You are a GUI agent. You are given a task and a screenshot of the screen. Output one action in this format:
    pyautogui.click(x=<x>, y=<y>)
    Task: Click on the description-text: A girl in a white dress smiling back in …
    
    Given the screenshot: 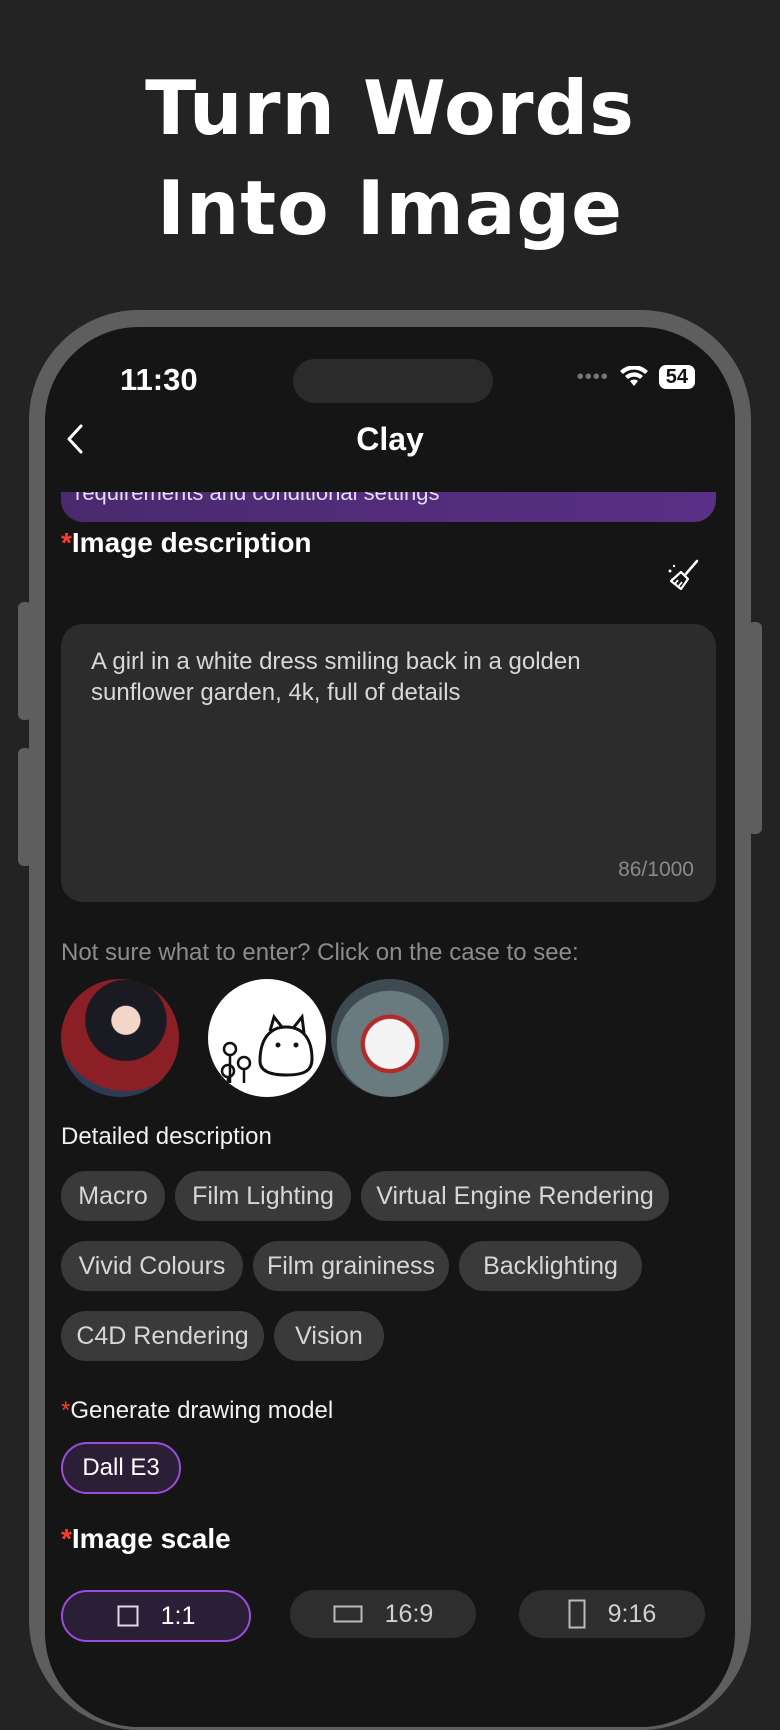 What is the action you would take?
    pyautogui.click(x=371, y=677)
    